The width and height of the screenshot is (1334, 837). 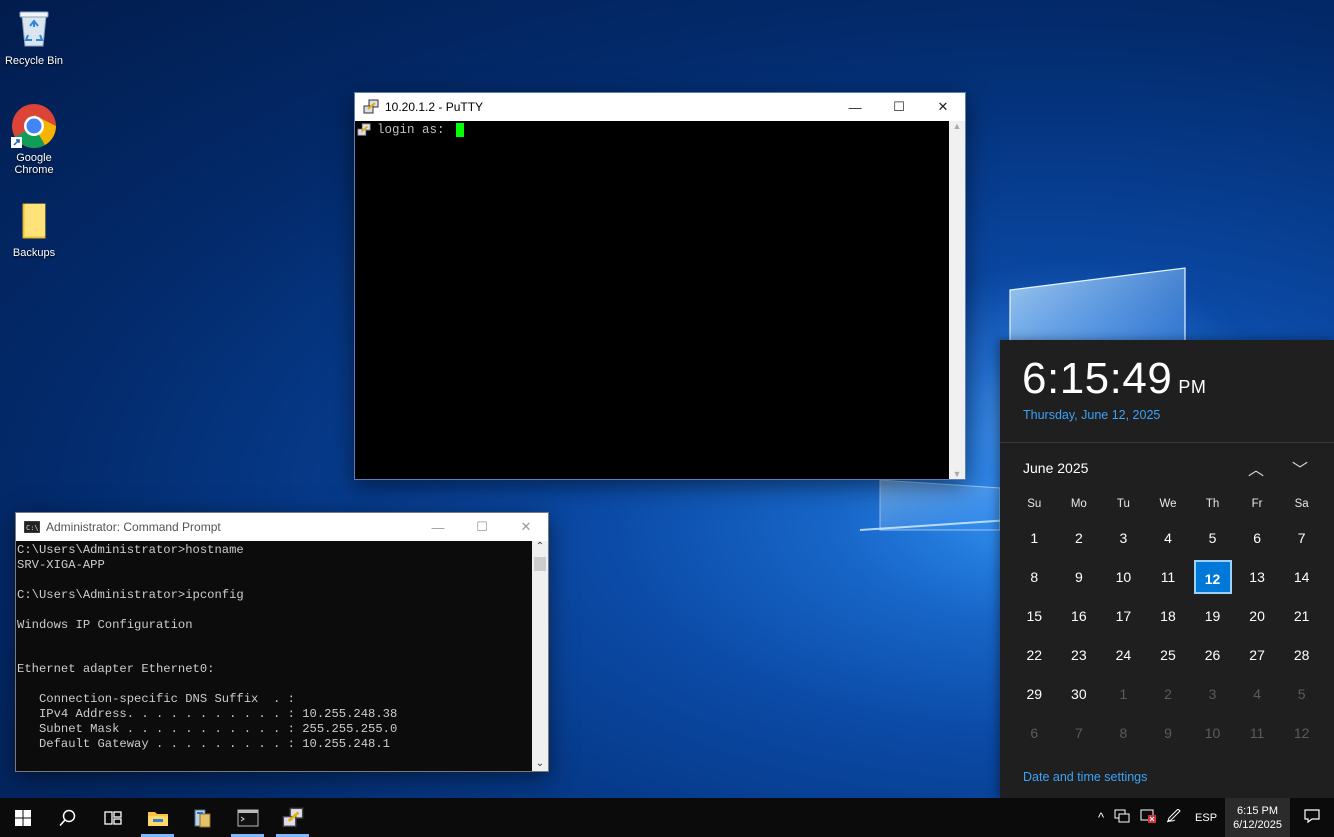 What do you see at coordinates (1168, 655) in the screenshot?
I see `calendar-day: 25` at bounding box center [1168, 655].